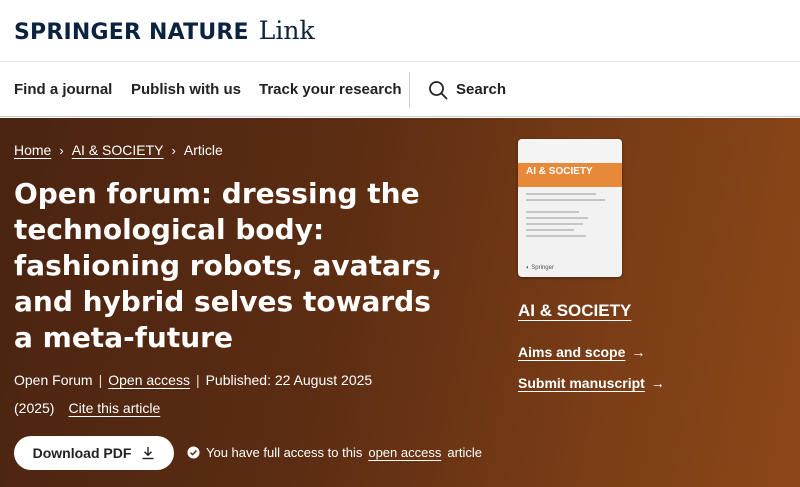 This screenshot has width=800, height=487. I want to click on search-icon, so click(438, 89).